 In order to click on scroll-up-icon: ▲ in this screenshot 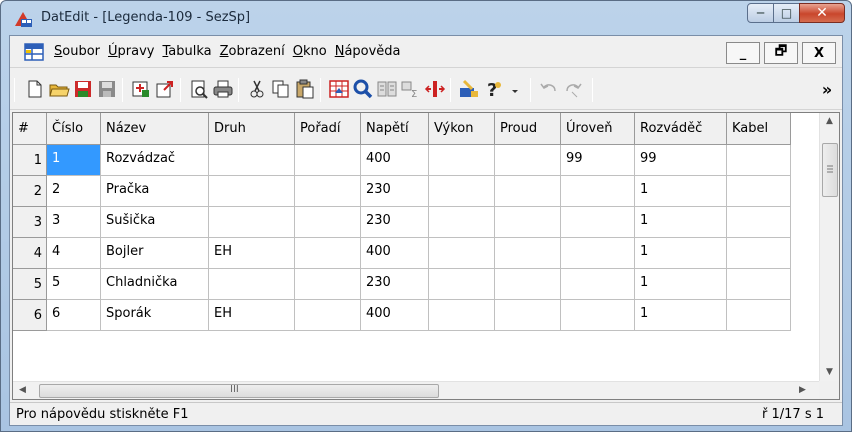, I will do `click(829, 121)`.